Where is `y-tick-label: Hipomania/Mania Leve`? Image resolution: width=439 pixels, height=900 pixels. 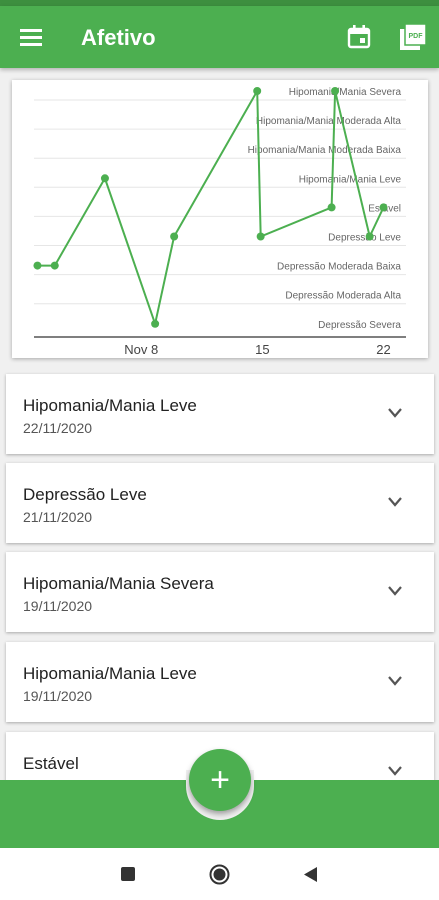
y-tick-label: Hipomania/Mania Leve is located at coordinates (350, 179).